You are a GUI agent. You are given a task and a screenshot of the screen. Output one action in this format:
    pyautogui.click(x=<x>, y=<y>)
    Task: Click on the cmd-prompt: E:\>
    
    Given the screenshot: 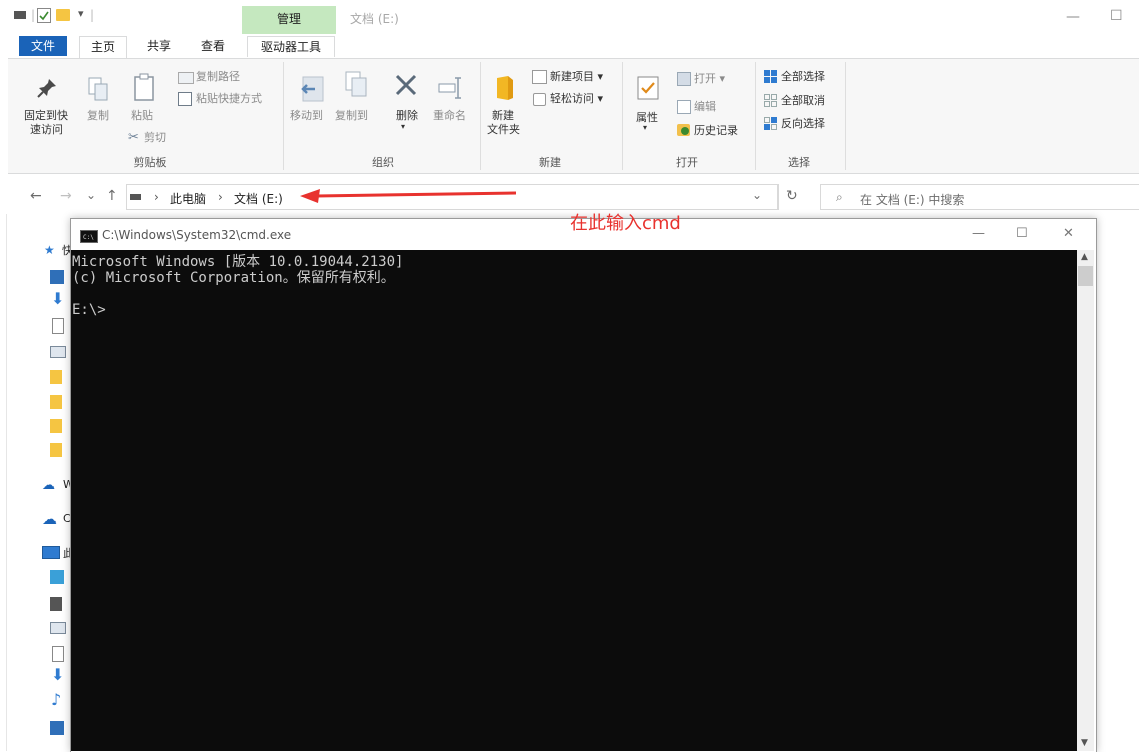 What is the action you would take?
    pyautogui.click(x=89, y=310)
    